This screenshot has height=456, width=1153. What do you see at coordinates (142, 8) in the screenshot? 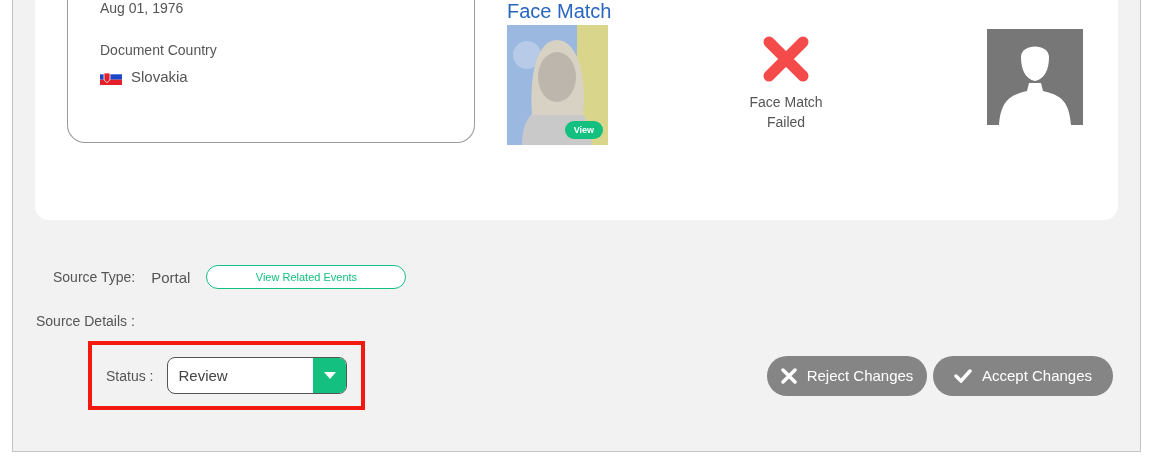
I see `birth-date: Aug 01, 1976` at bounding box center [142, 8].